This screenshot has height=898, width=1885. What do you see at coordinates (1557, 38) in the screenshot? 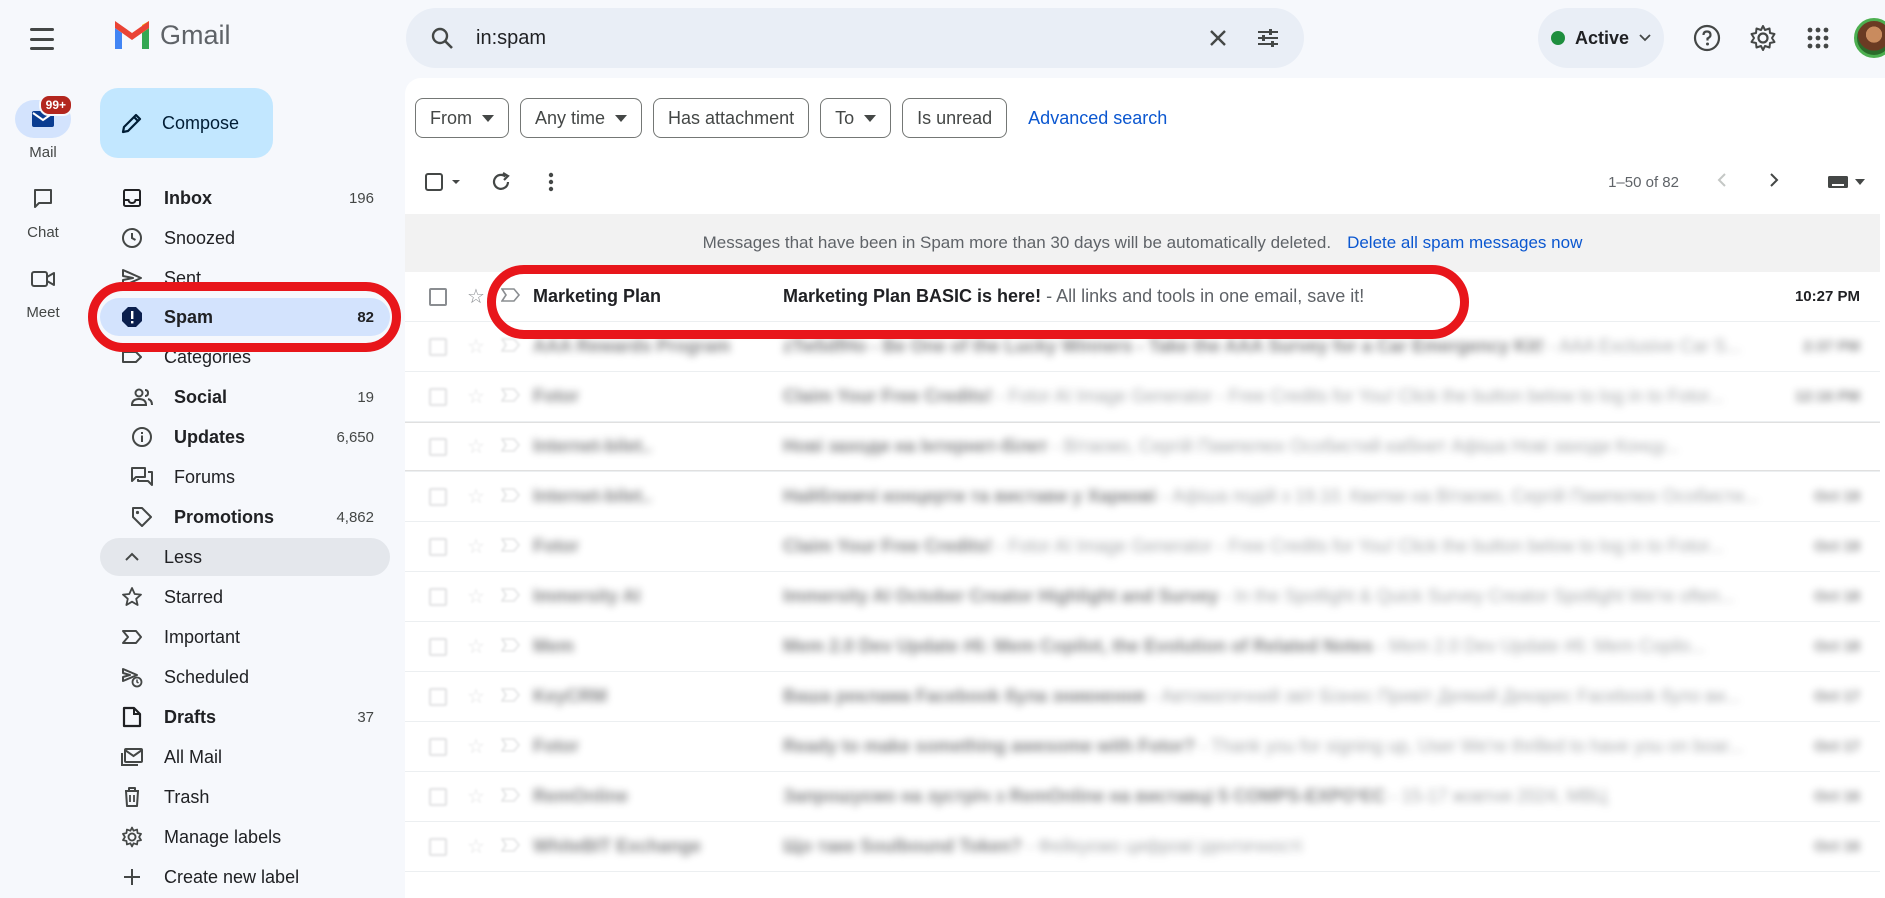
I see `active-status-dot` at bounding box center [1557, 38].